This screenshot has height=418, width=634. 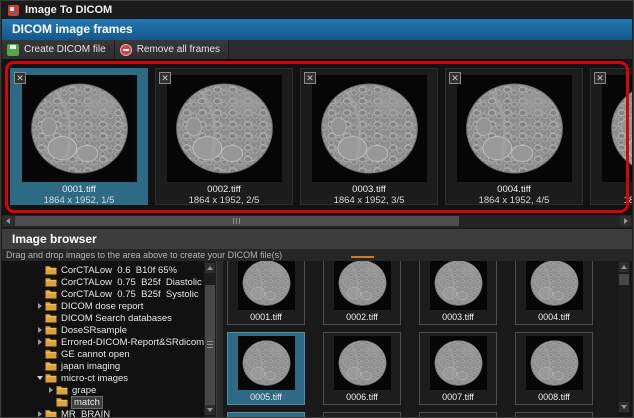 I want to click on frame-info: 1864 x 1952, 4/5, so click(x=514, y=200).